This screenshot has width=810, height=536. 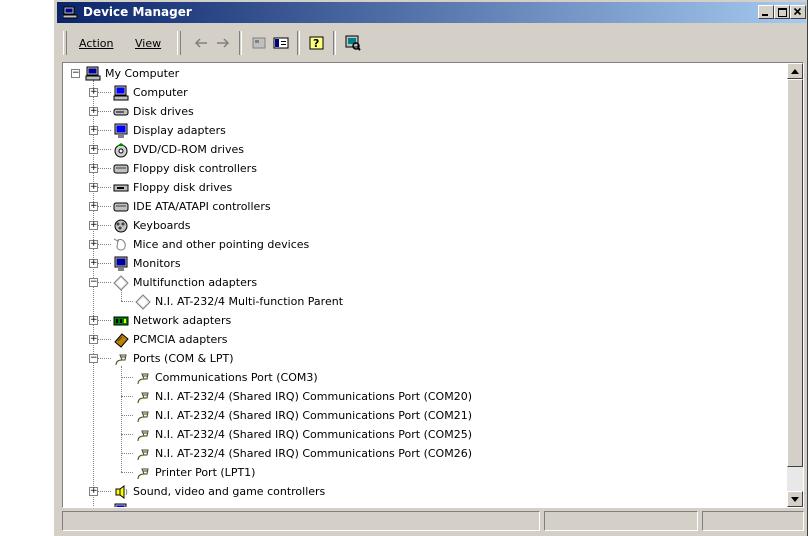 What do you see at coordinates (795, 499) in the screenshot?
I see `scroll-down-button` at bounding box center [795, 499].